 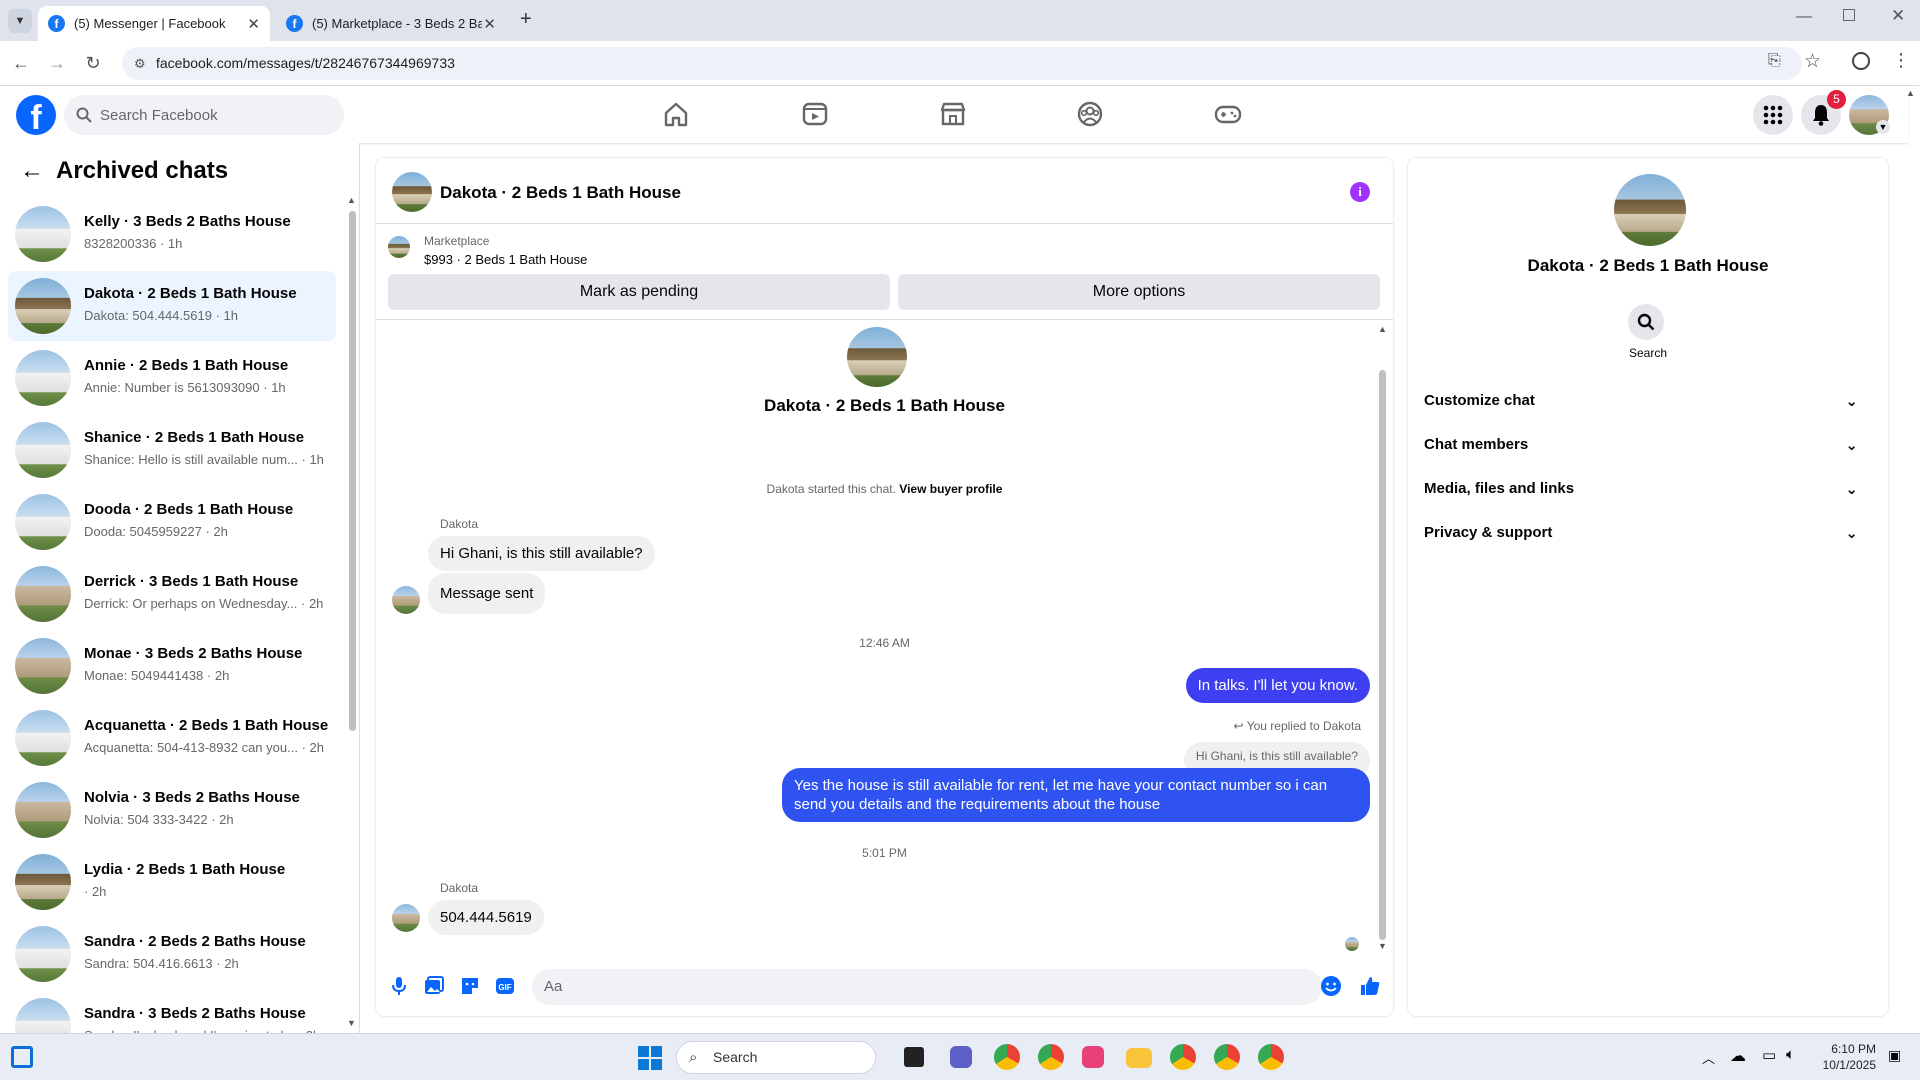 I want to click on chat-time: · 2h, so click(x=95, y=891).